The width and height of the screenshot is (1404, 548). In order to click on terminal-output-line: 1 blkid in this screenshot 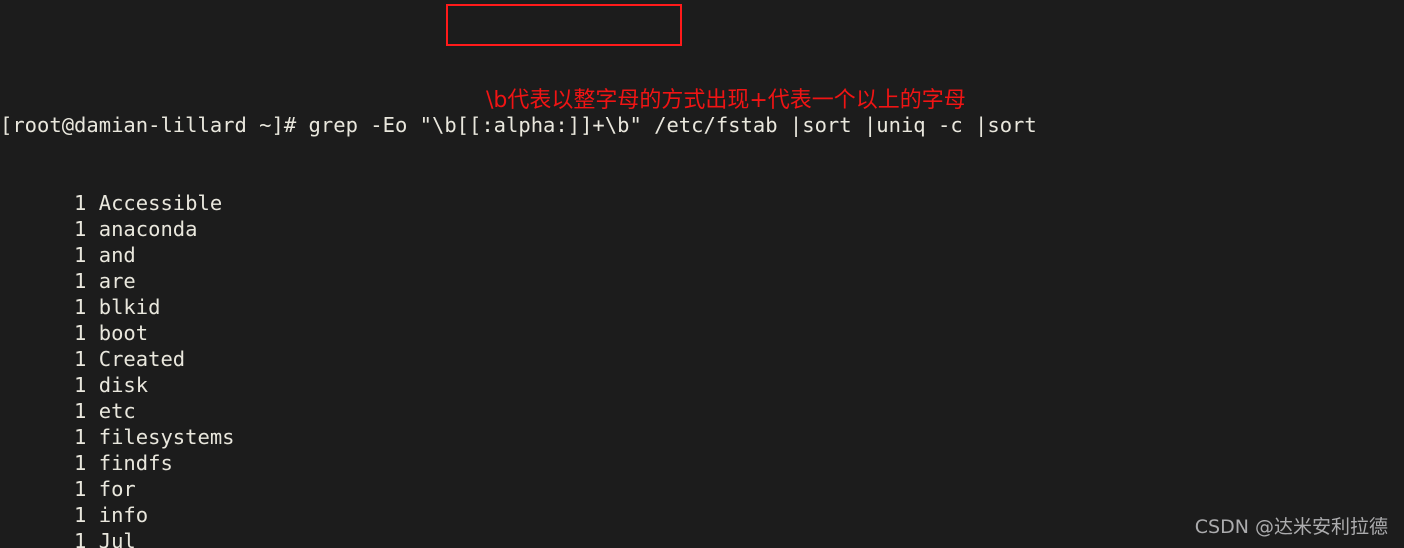, I will do `click(80, 307)`.